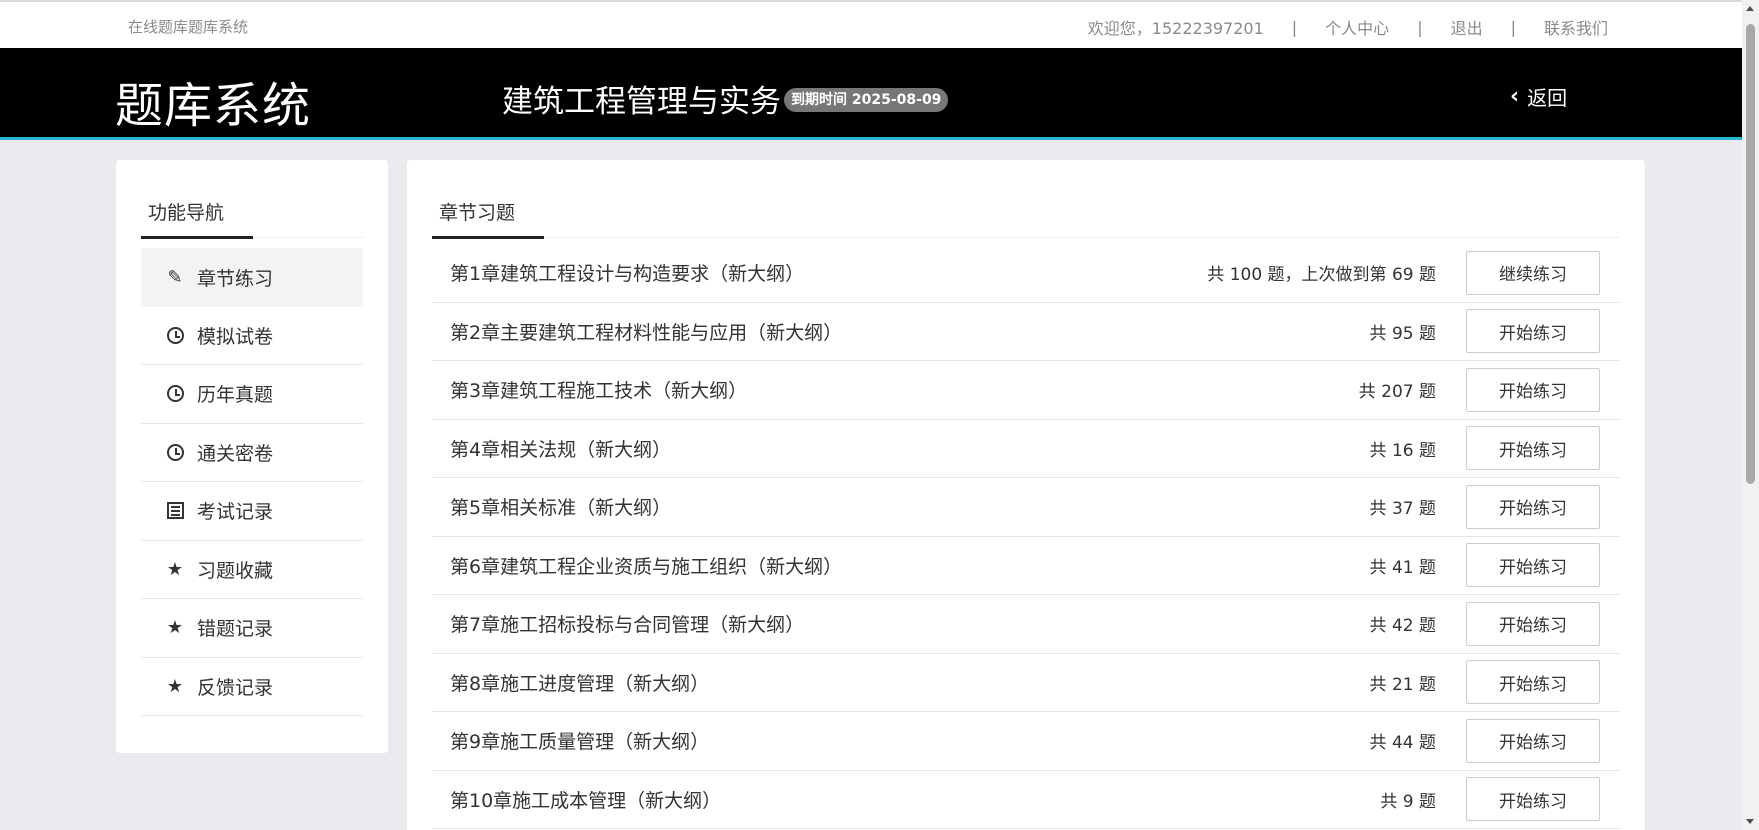  I want to click on site-name: 在线题库题库系统, so click(188, 27).